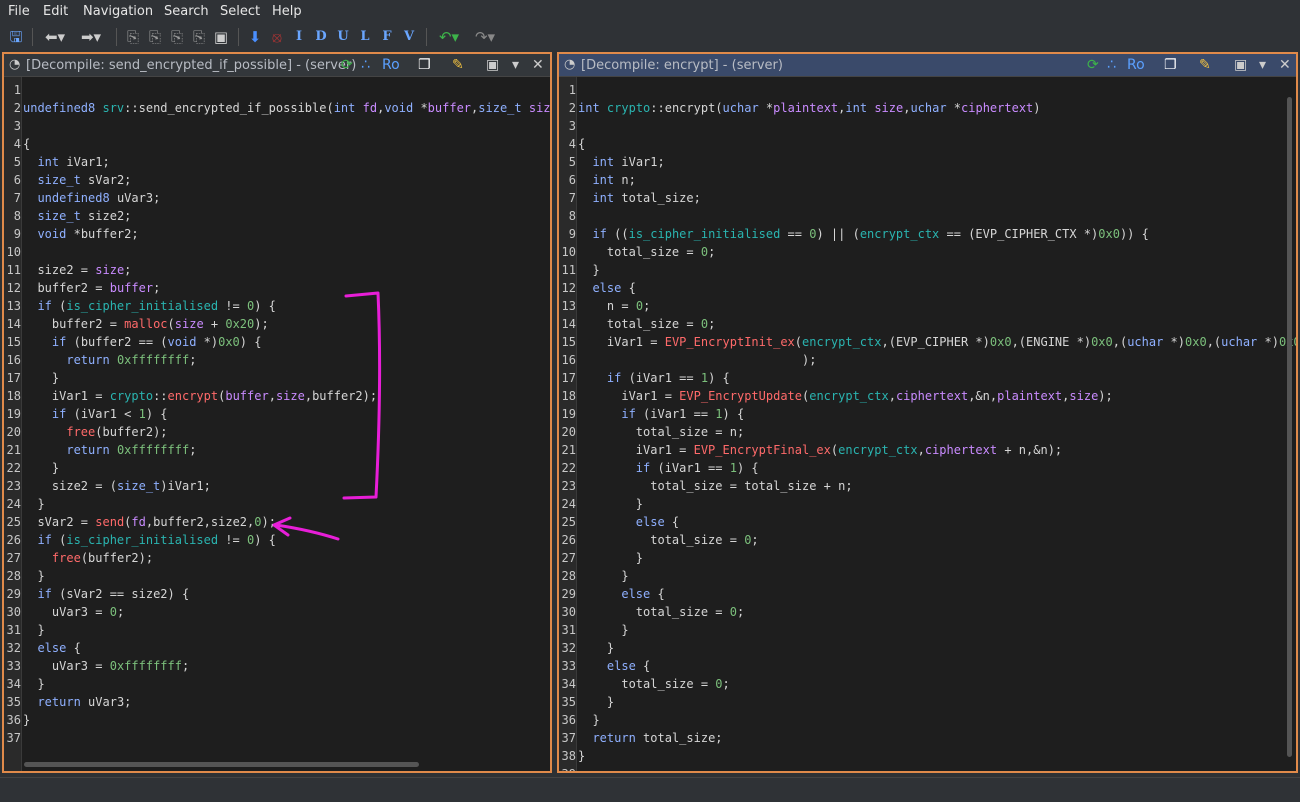 This screenshot has width=1300, height=802. Describe the element at coordinates (1205, 65) in the screenshot. I see `edit-icon: ✎` at that location.